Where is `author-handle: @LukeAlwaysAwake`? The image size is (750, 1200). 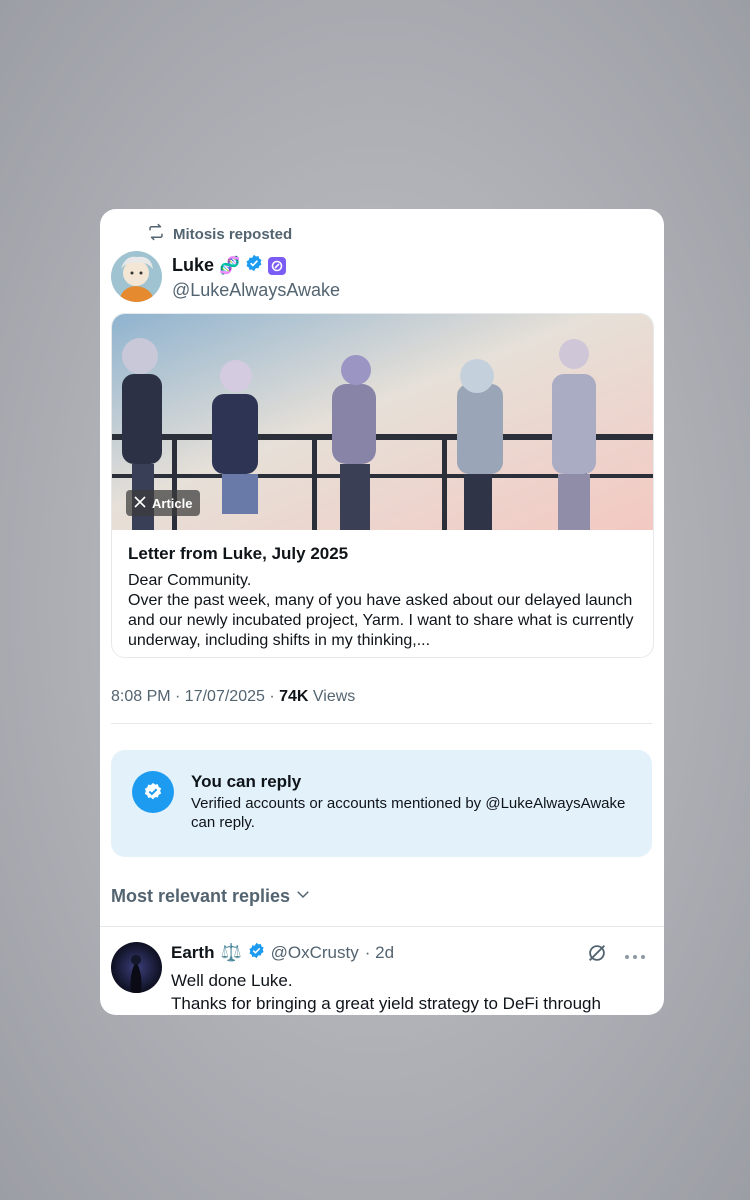
author-handle: @LukeAlwaysAwake is located at coordinates (256, 290).